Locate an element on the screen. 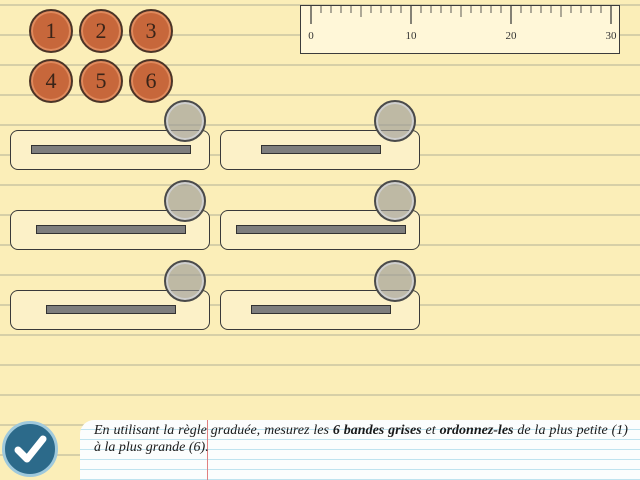 Image resolution: width=640 pixels, height=480 pixels. checkmark-icon is located at coordinates (30, 449).